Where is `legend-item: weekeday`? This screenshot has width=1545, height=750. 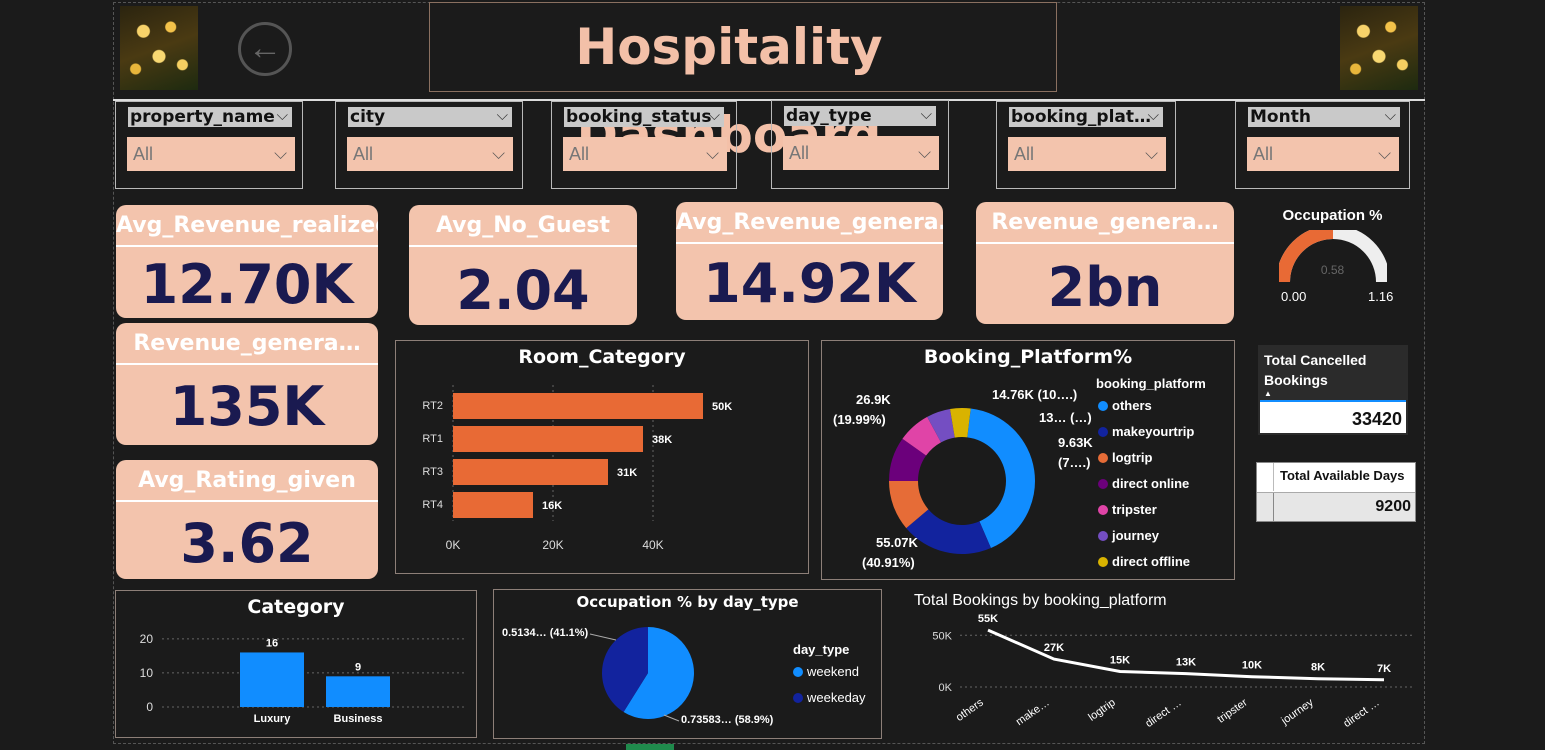 legend-item: weekeday is located at coordinates (829, 697).